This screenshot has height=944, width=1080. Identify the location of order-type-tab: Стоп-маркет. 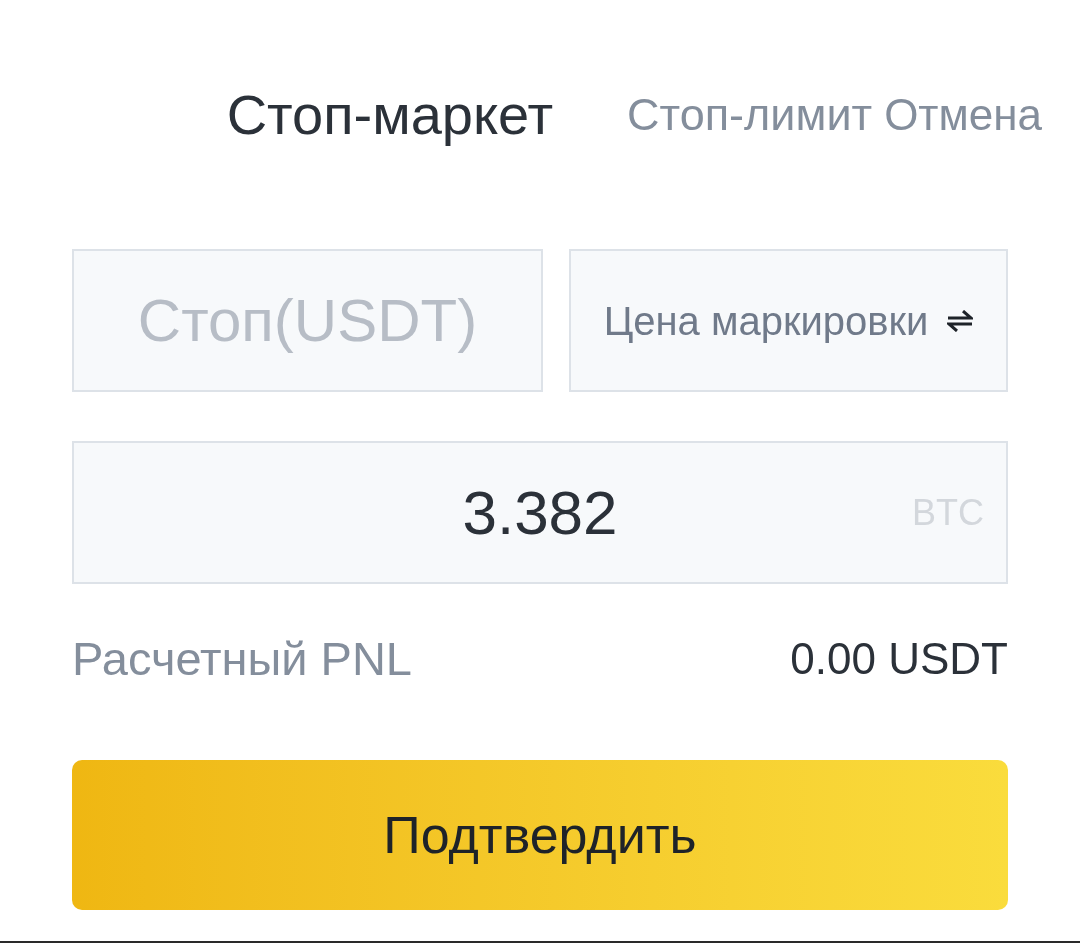
(390, 115).